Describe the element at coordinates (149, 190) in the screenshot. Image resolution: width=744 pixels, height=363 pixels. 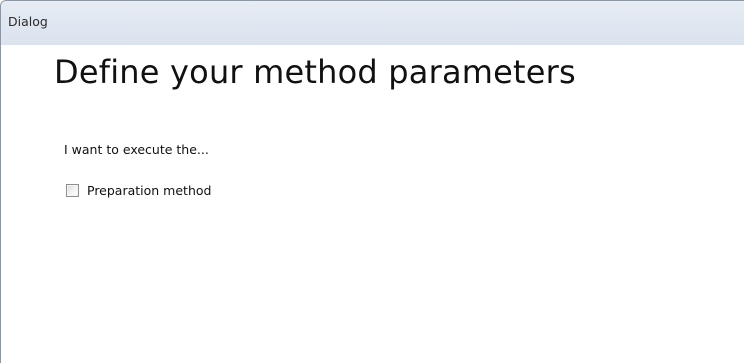
I see `preparation-method-label: Preparation method` at that location.